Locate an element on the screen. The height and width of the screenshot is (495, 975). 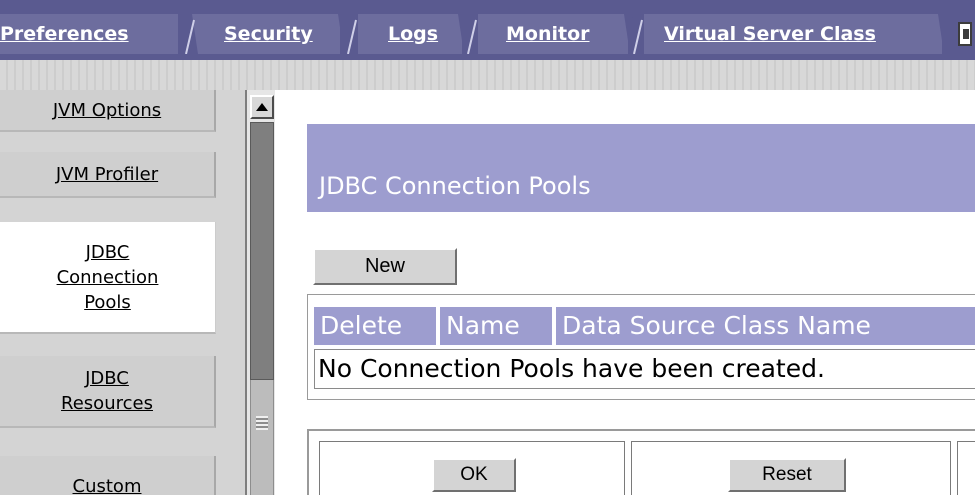
sidebar-item-label: JDBC Resources is located at coordinates (107, 391).